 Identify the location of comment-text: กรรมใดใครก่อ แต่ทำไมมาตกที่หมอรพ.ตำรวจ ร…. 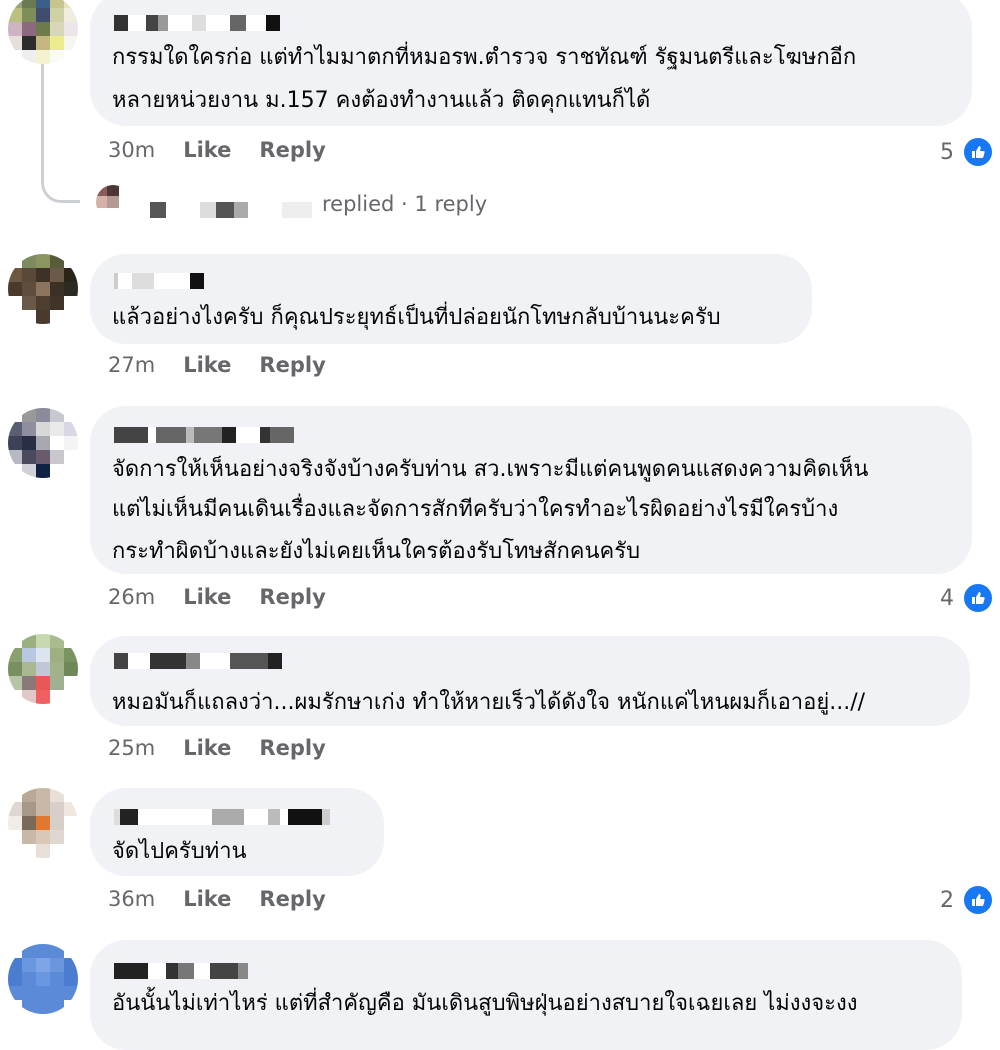
(484, 57).